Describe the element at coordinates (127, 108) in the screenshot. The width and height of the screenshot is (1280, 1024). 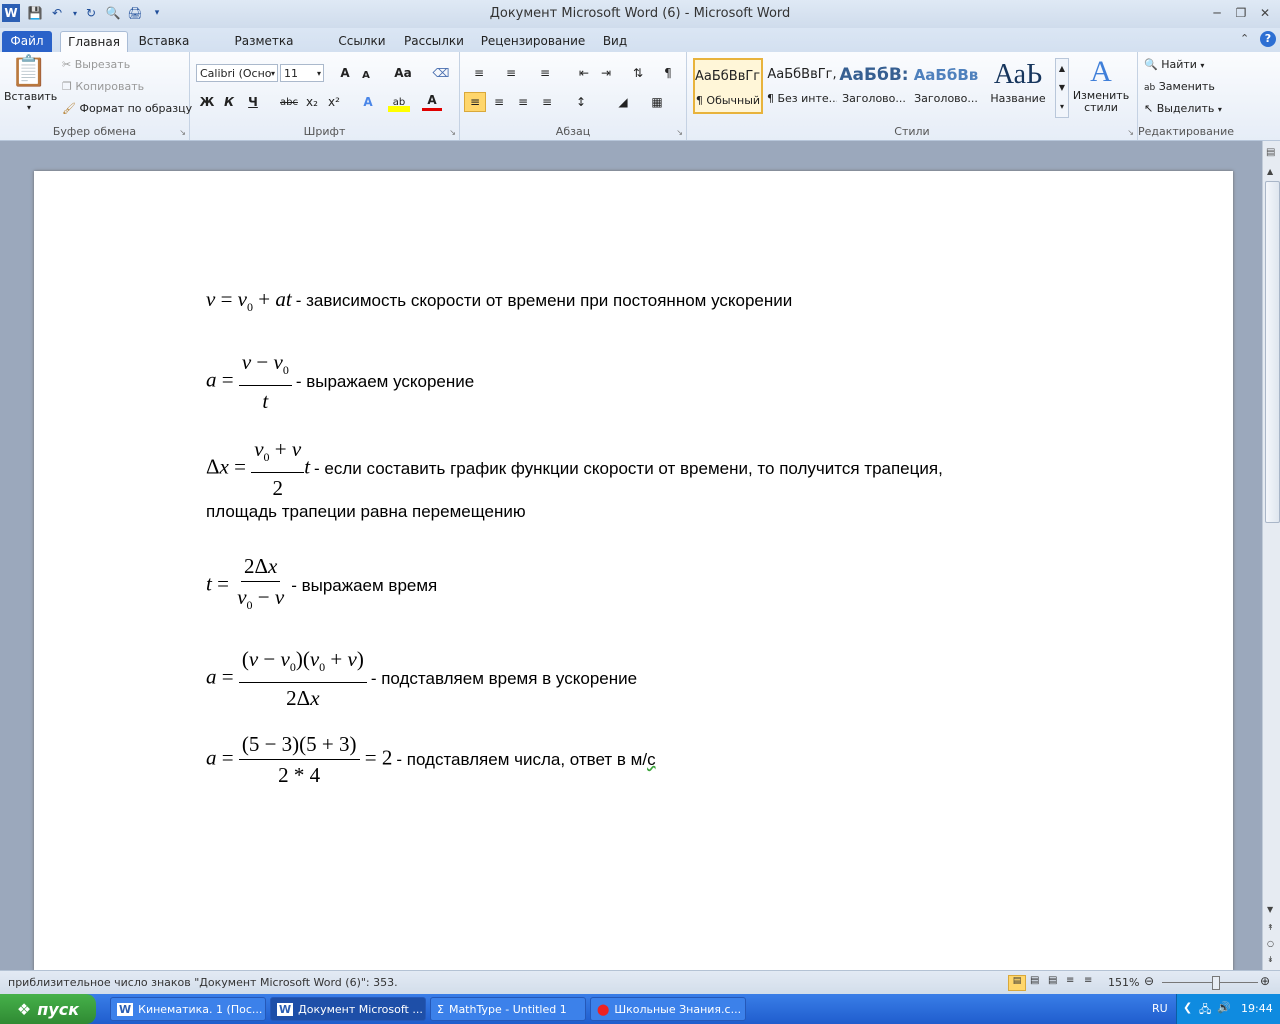
I see `format-painter-button: 🖌 Формат по образцу` at that location.